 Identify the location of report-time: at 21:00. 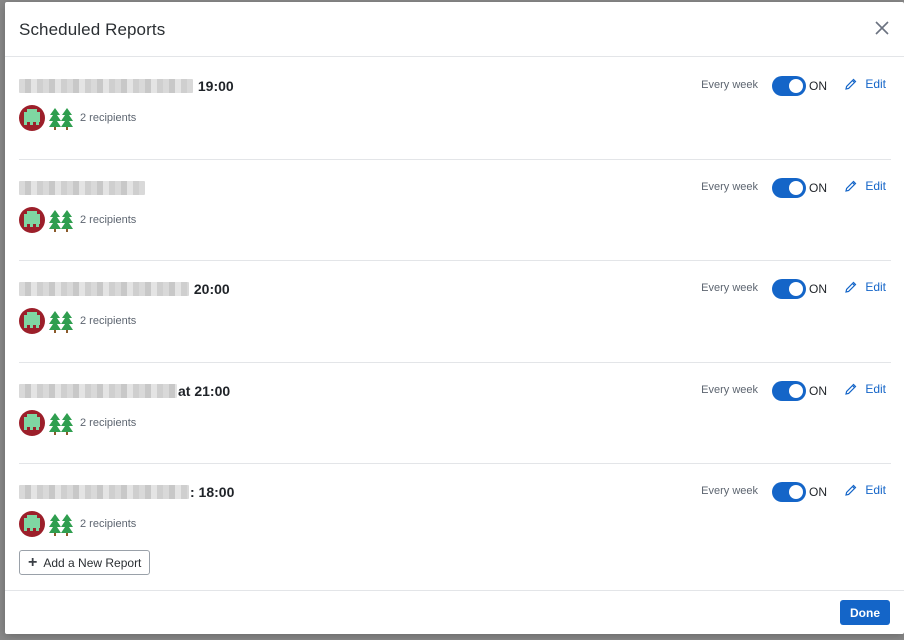
(204, 390).